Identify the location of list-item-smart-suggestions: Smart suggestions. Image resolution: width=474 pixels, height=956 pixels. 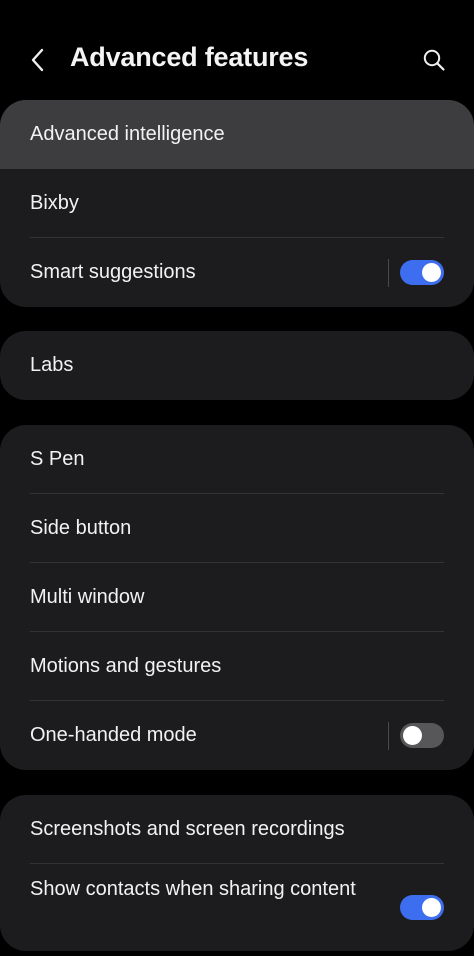
(237, 272).